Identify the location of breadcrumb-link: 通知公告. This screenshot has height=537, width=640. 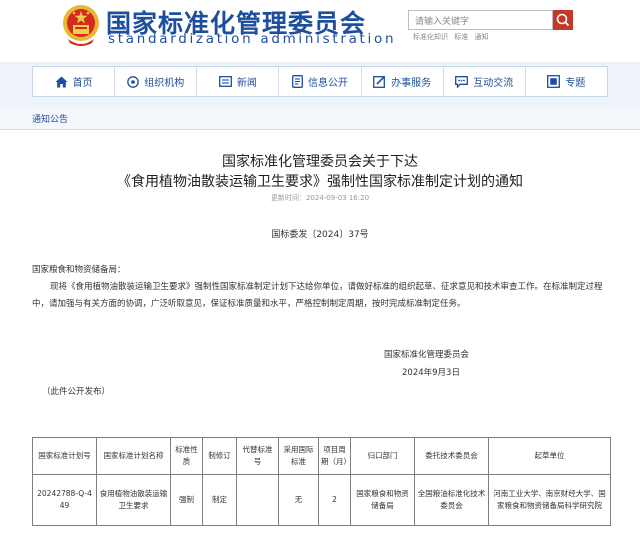
(50, 118).